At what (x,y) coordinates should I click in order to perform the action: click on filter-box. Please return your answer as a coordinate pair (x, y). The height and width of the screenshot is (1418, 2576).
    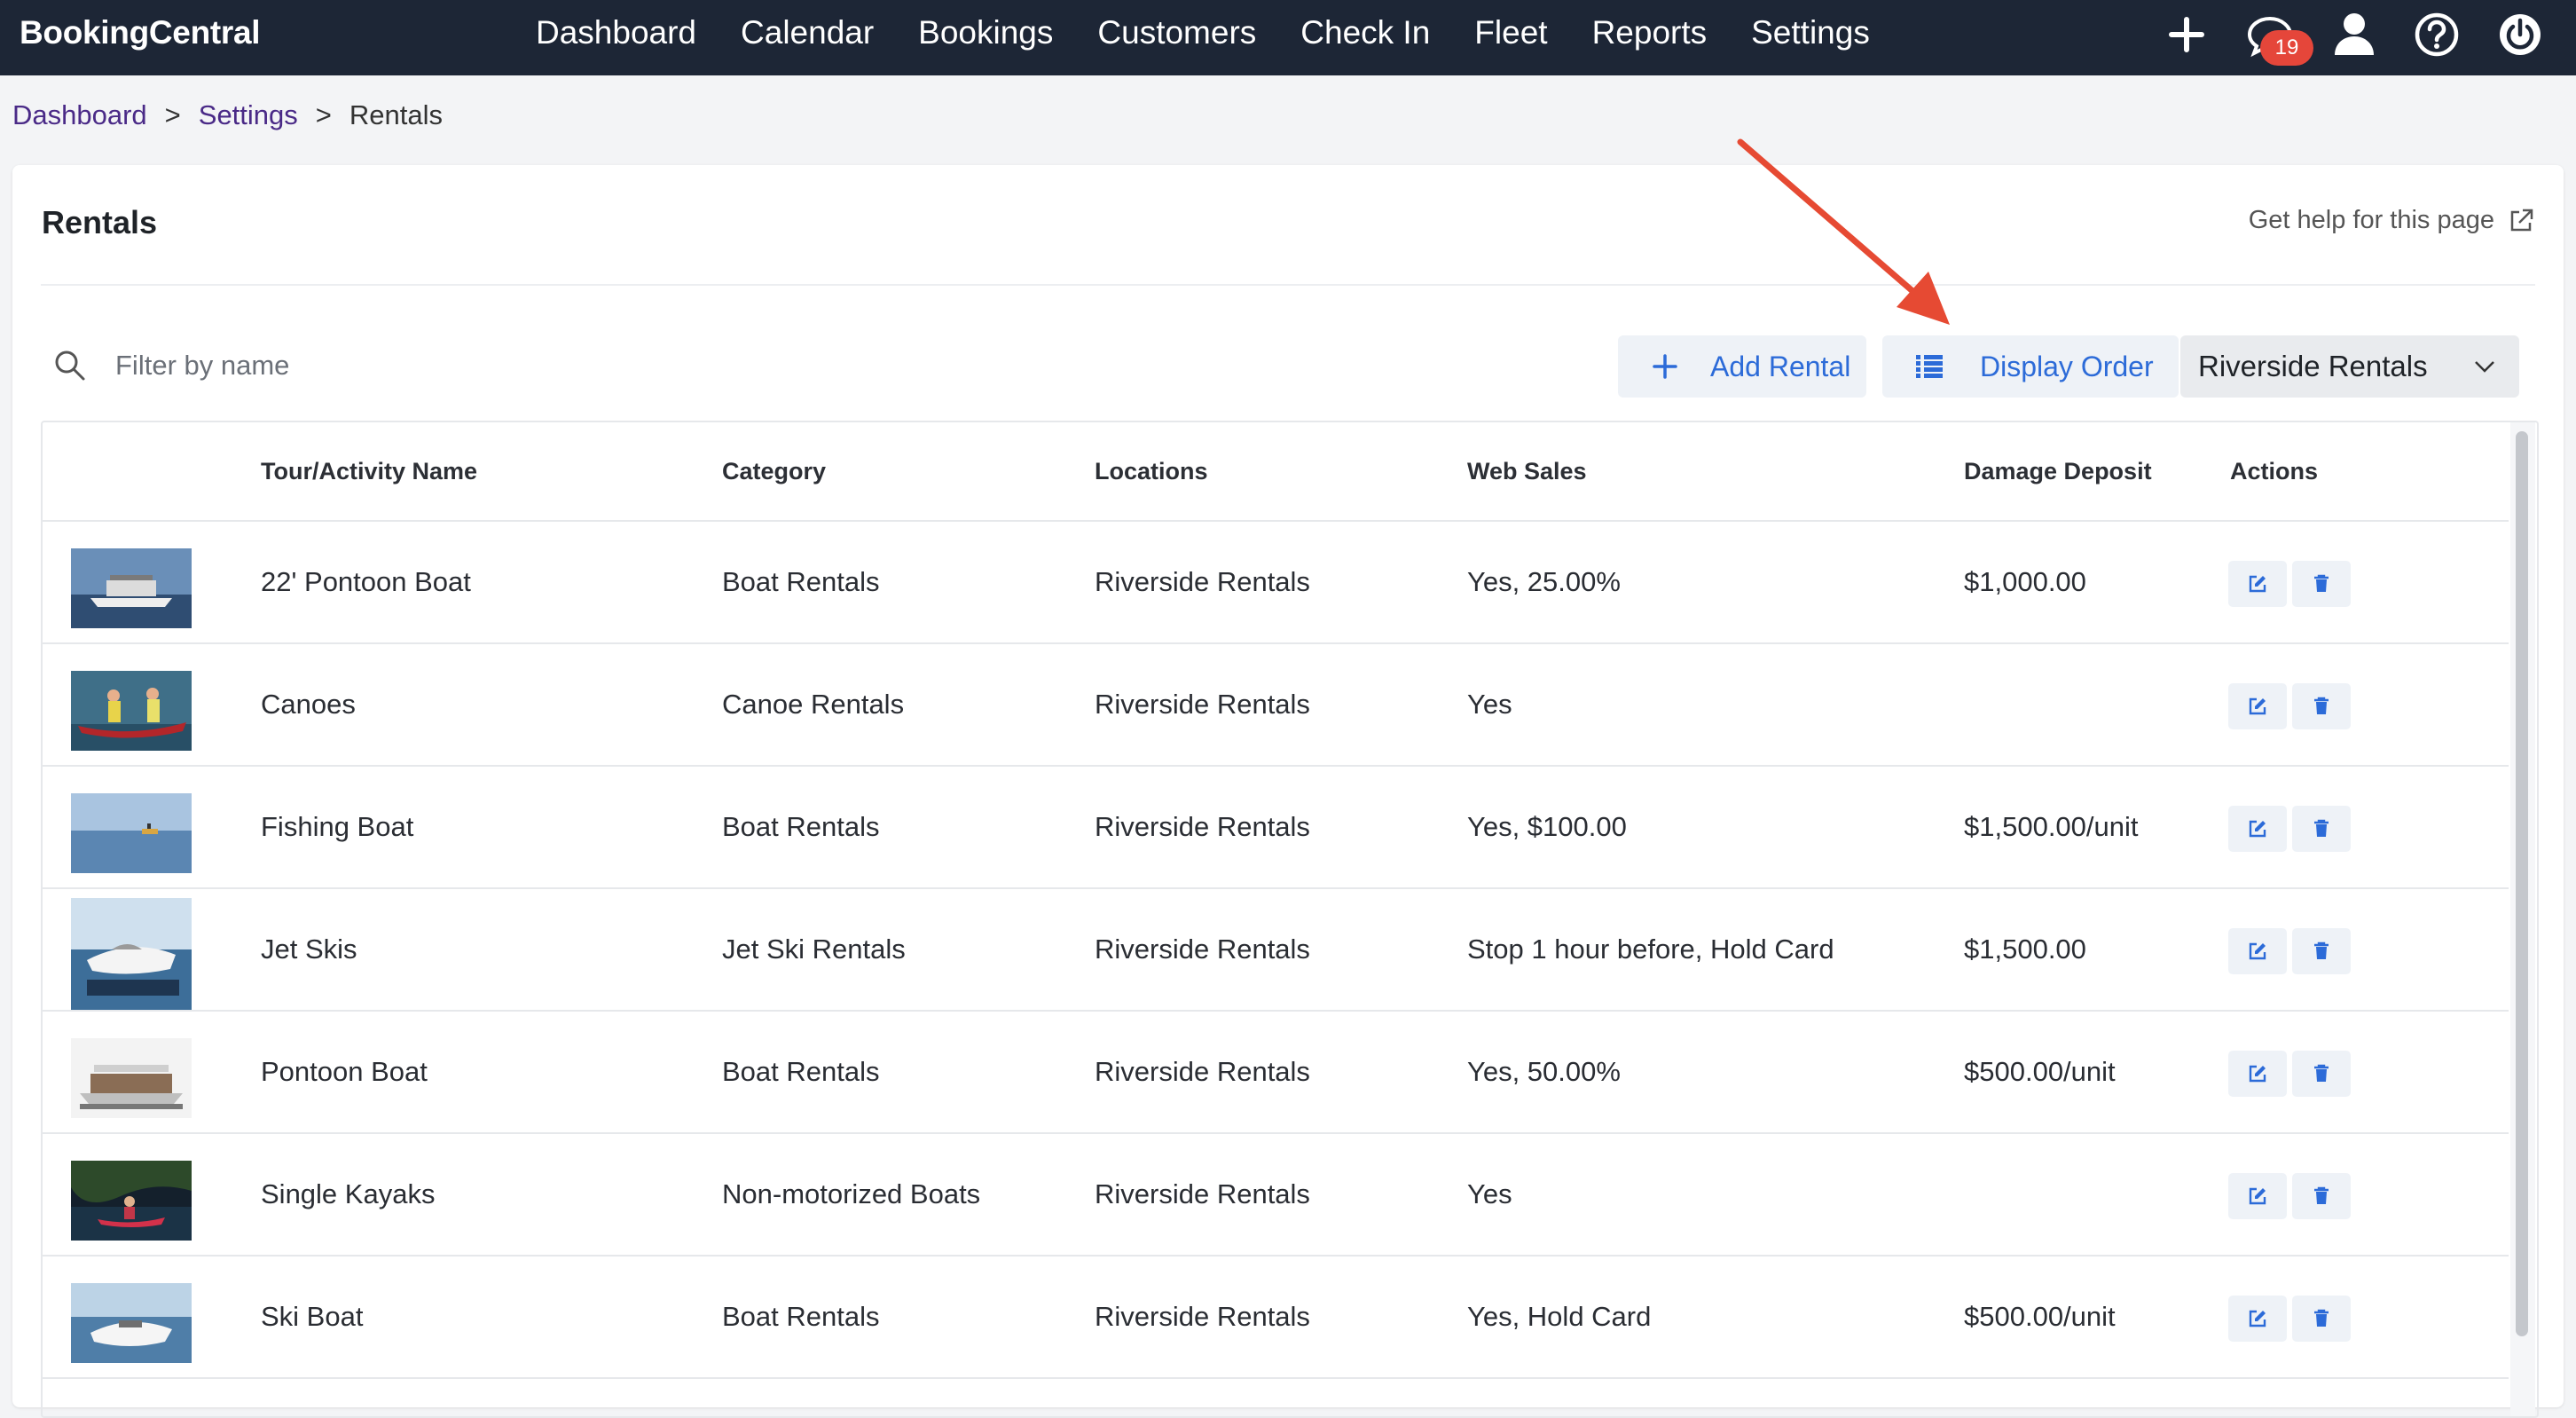
    Looking at the image, I should click on (408, 365).